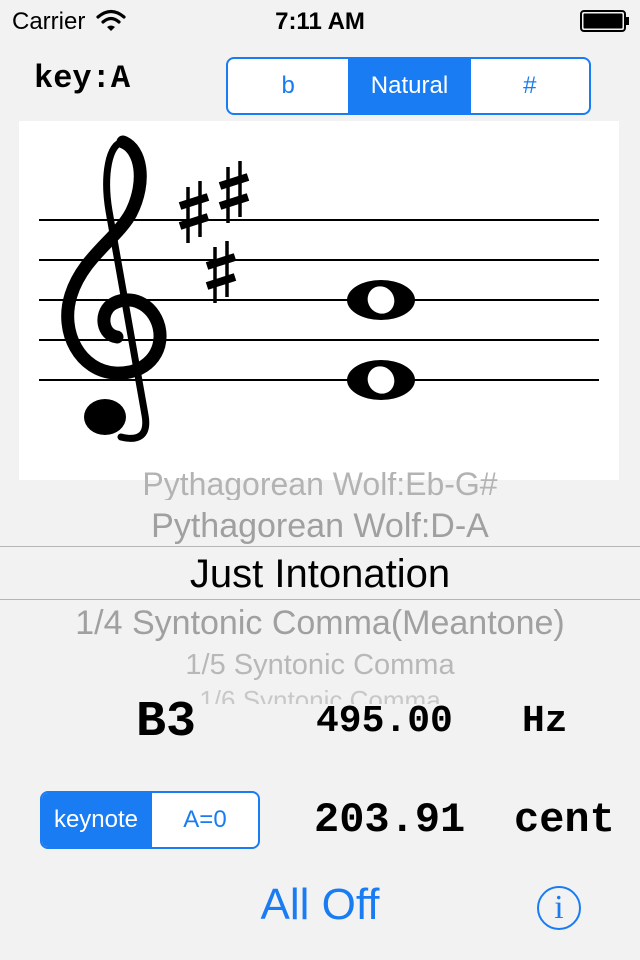 The width and height of the screenshot is (640, 960). What do you see at coordinates (320, 546) in the screenshot?
I see `picker-selection-top-line` at bounding box center [320, 546].